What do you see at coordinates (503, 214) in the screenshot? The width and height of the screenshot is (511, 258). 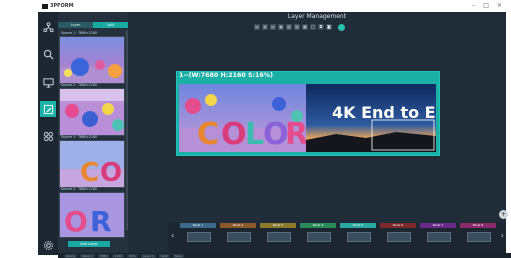 I see `zoom-in-button: +` at bounding box center [503, 214].